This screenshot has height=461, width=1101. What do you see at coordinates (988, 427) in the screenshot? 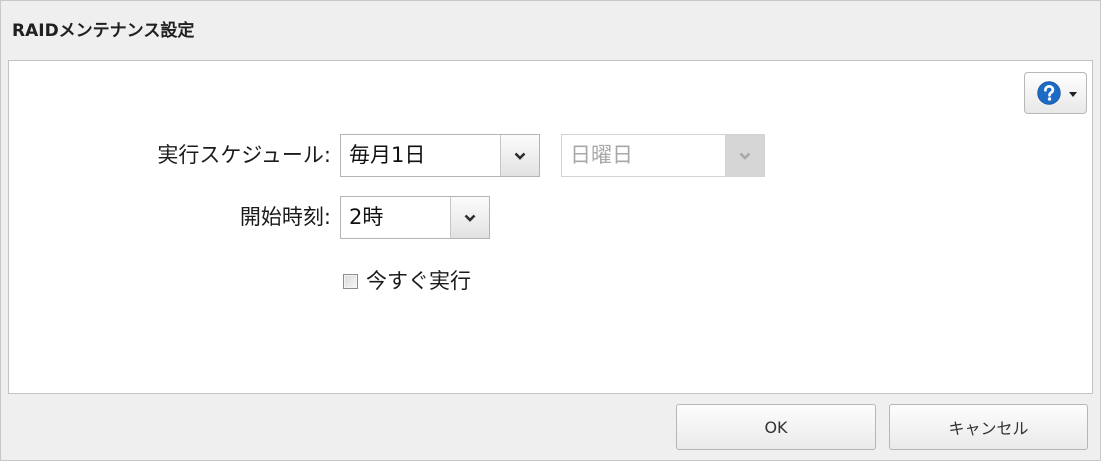
I see `cancel-button: キャンセル` at bounding box center [988, 427].